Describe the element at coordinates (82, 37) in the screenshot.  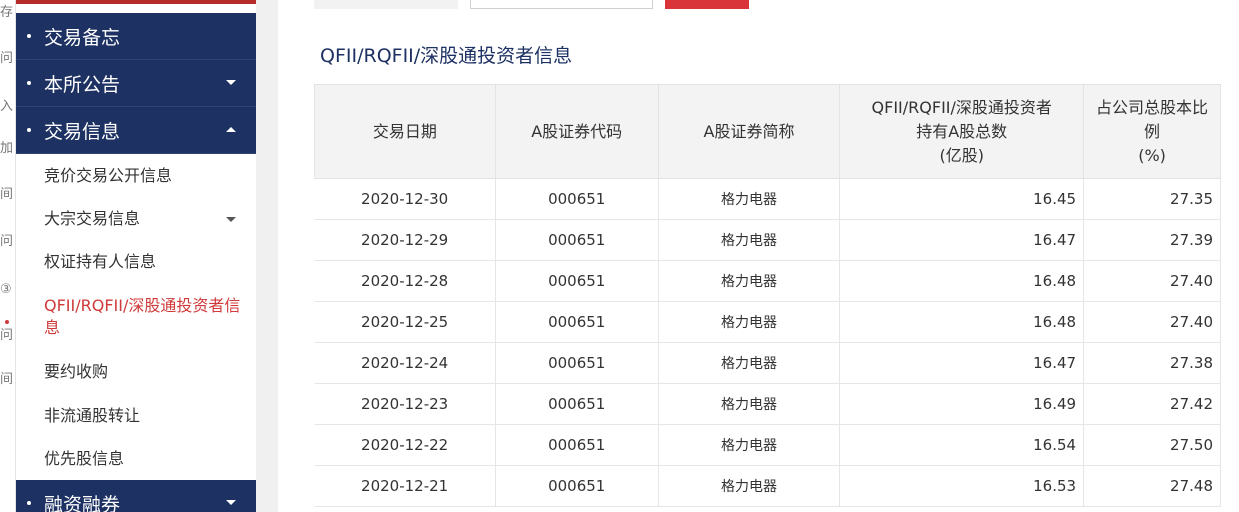
I see `nav-header-label: 交易备忘` at that location.